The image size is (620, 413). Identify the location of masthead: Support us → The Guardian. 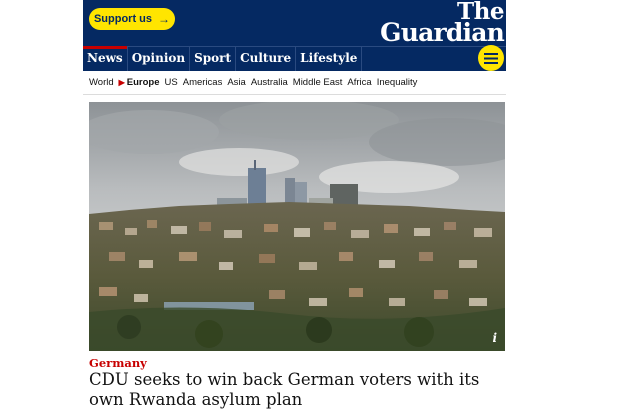
(294, 23).